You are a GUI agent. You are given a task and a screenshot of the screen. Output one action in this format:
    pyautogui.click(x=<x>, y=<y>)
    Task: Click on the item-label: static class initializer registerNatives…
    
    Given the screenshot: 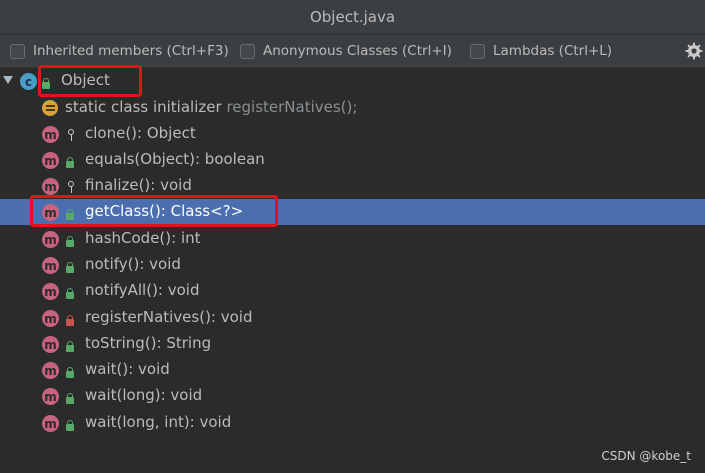 What is the action you would take?
    pyautogui.click(x=211, y=107)
    